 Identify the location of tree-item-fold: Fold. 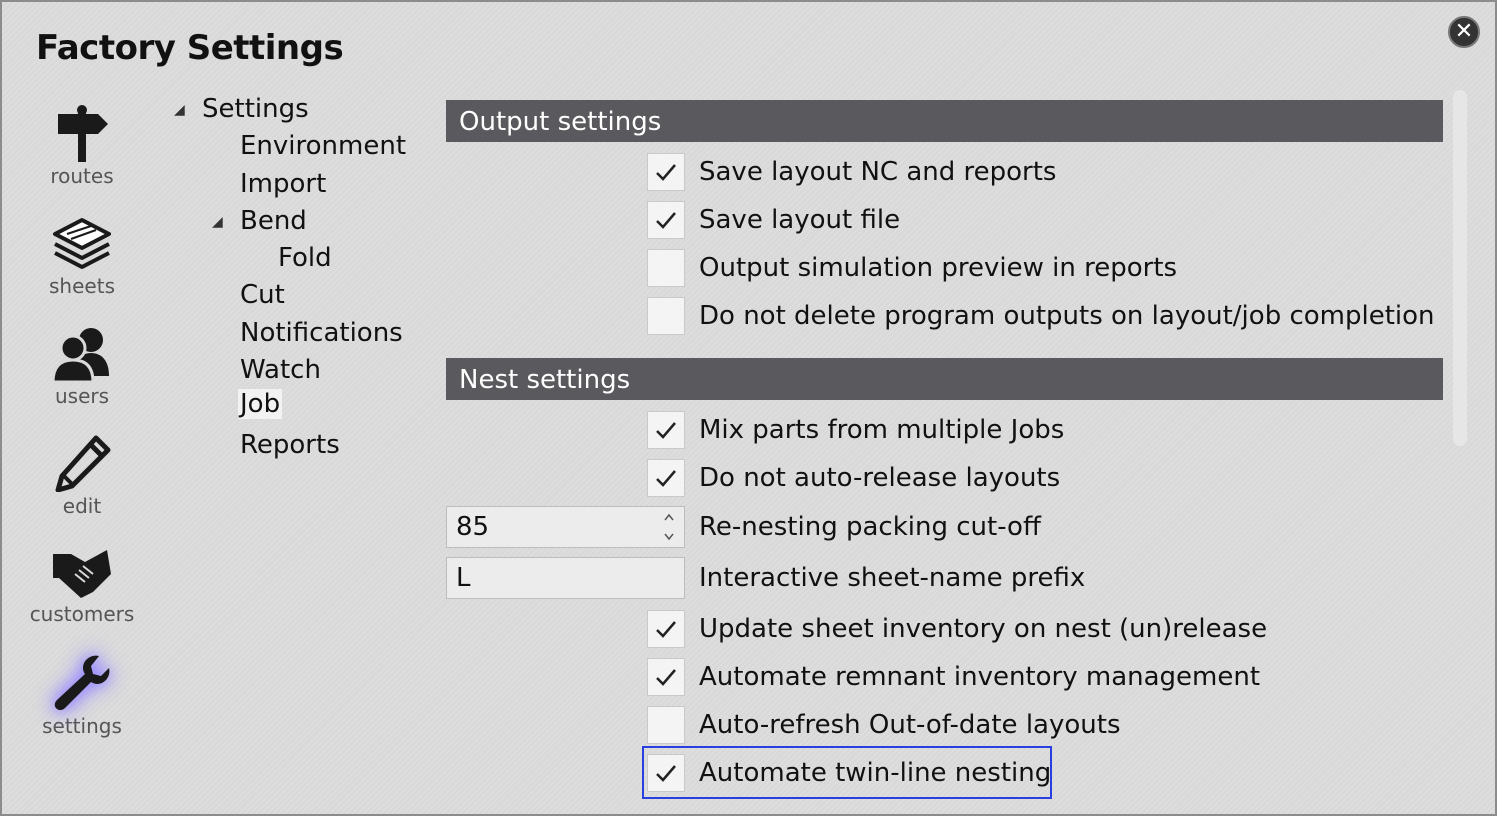
(305, 258).